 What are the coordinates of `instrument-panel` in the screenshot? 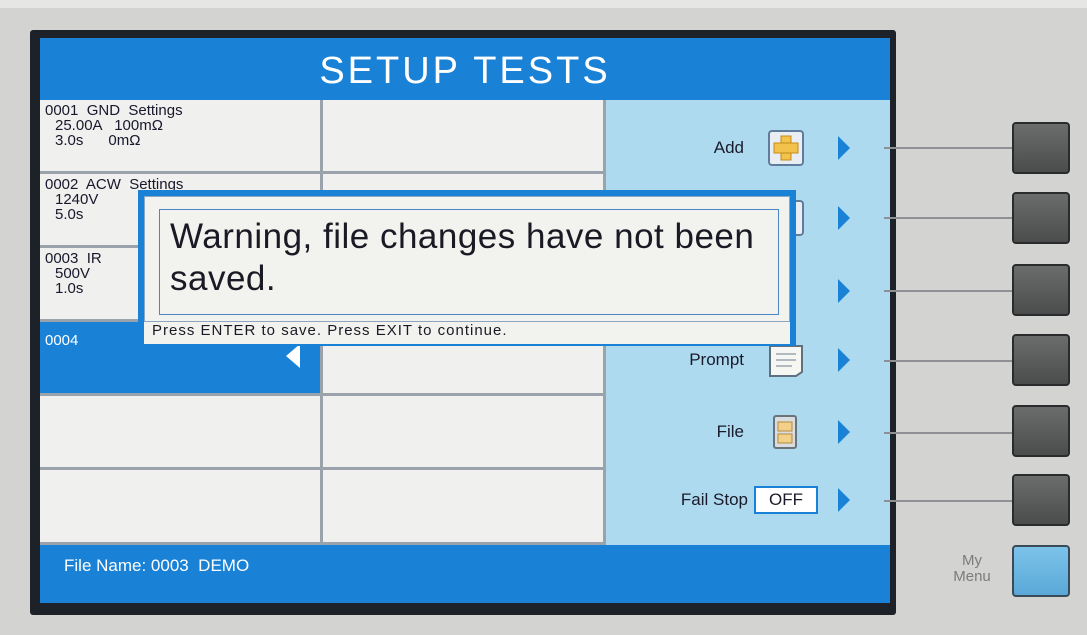 It's located at (543, 4).